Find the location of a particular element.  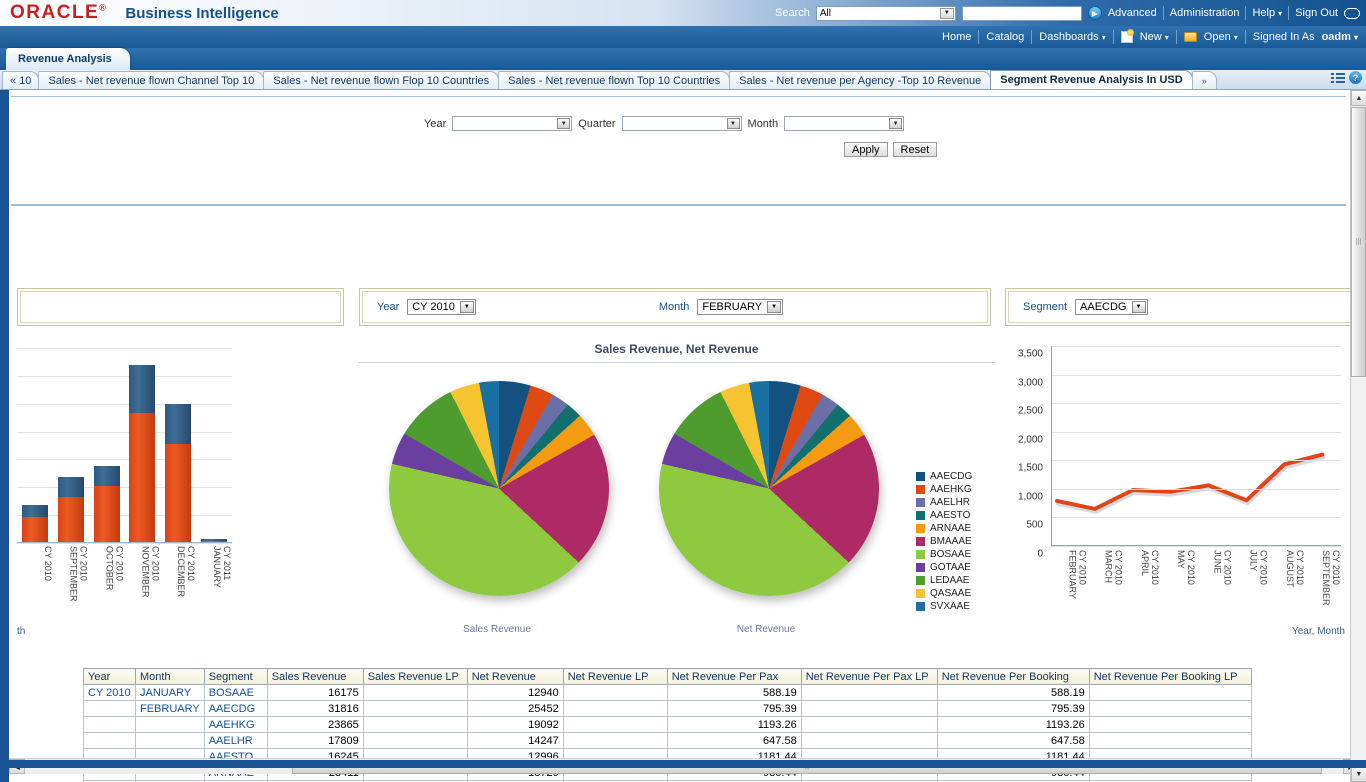

table-column-header: Month is located at coordinates (170, 677).